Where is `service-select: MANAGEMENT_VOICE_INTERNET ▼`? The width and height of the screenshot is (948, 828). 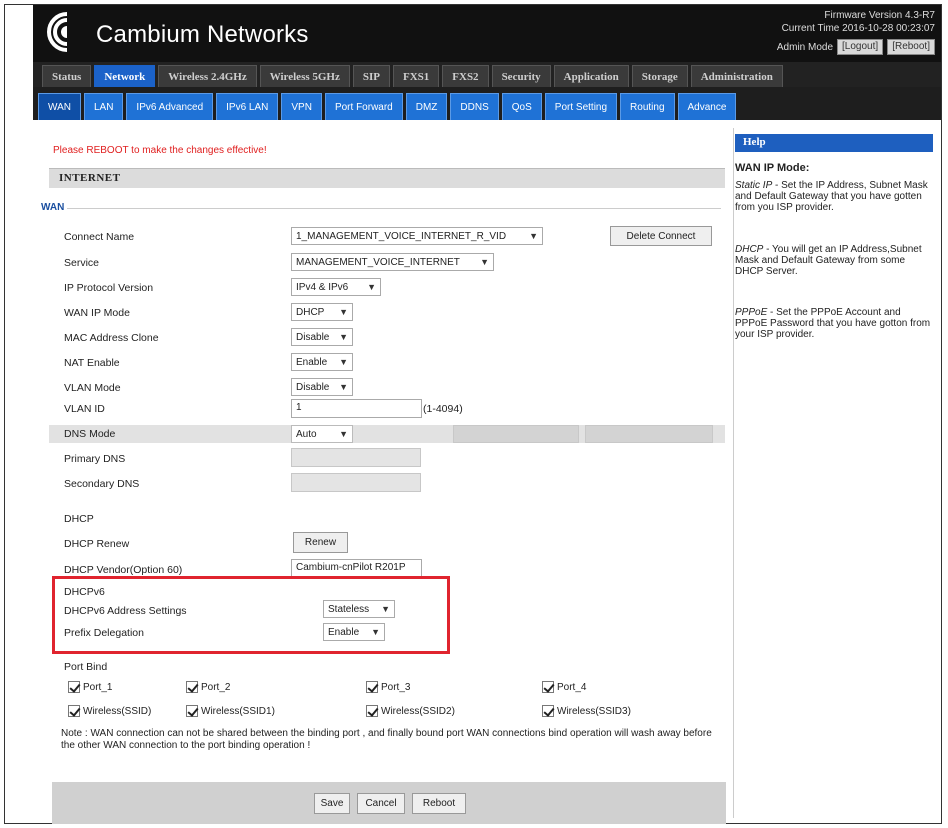 service-select: MANAGEMENT_VOICE_INTERNET ▼ is located at coordinates (392, 262).